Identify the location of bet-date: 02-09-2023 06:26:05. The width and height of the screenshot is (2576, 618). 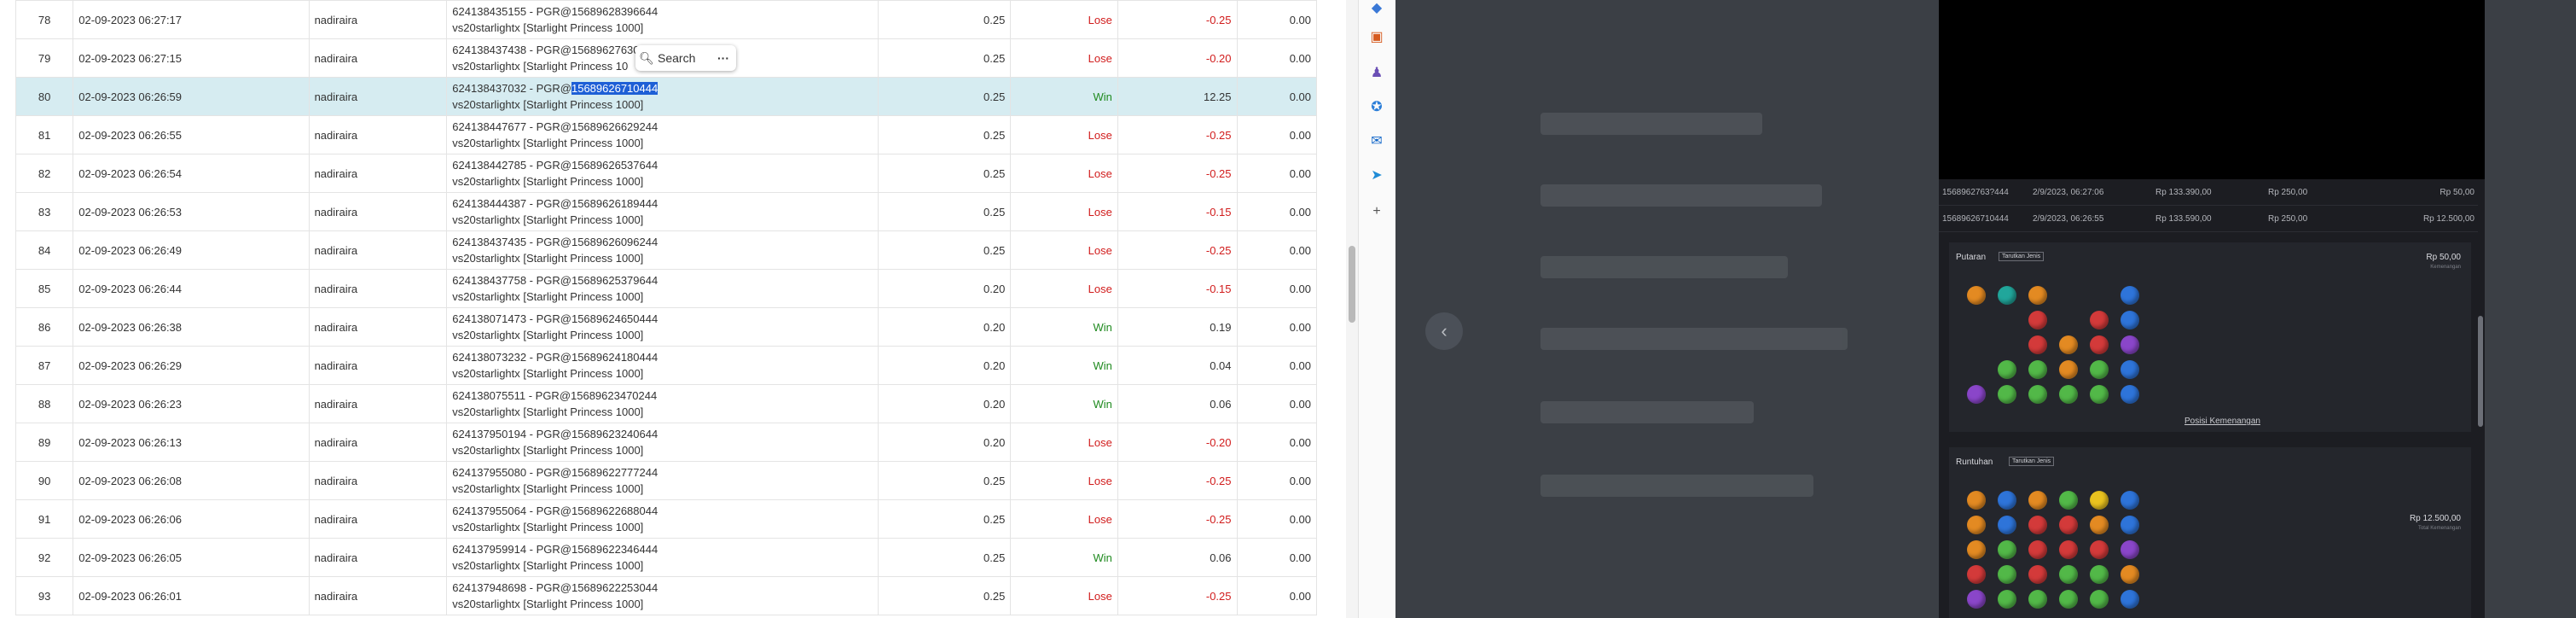
(191, 557).